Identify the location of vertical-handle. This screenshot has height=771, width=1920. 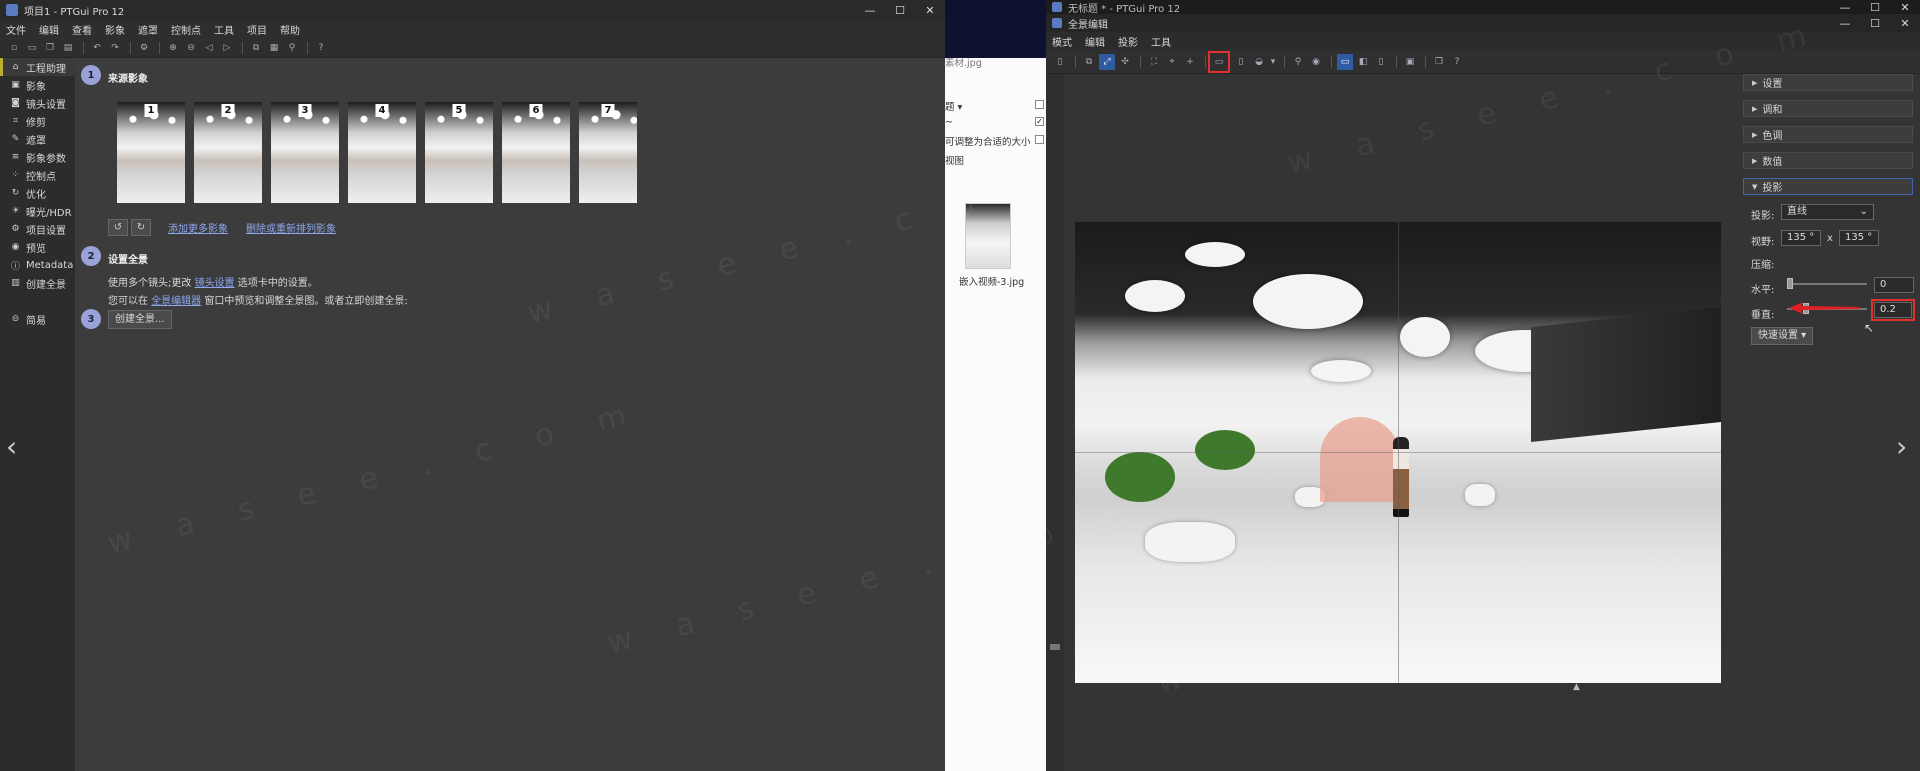
(1055, 647).